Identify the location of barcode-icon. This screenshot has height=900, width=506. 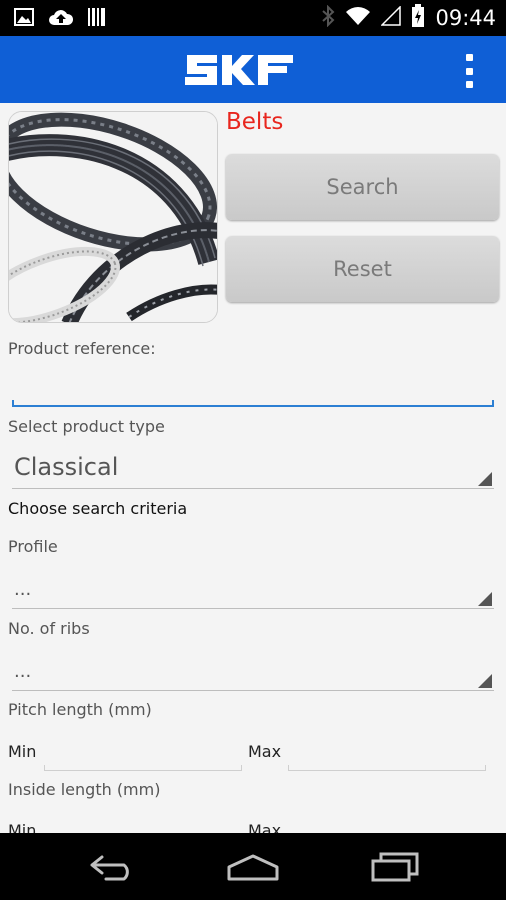
(97, 19).